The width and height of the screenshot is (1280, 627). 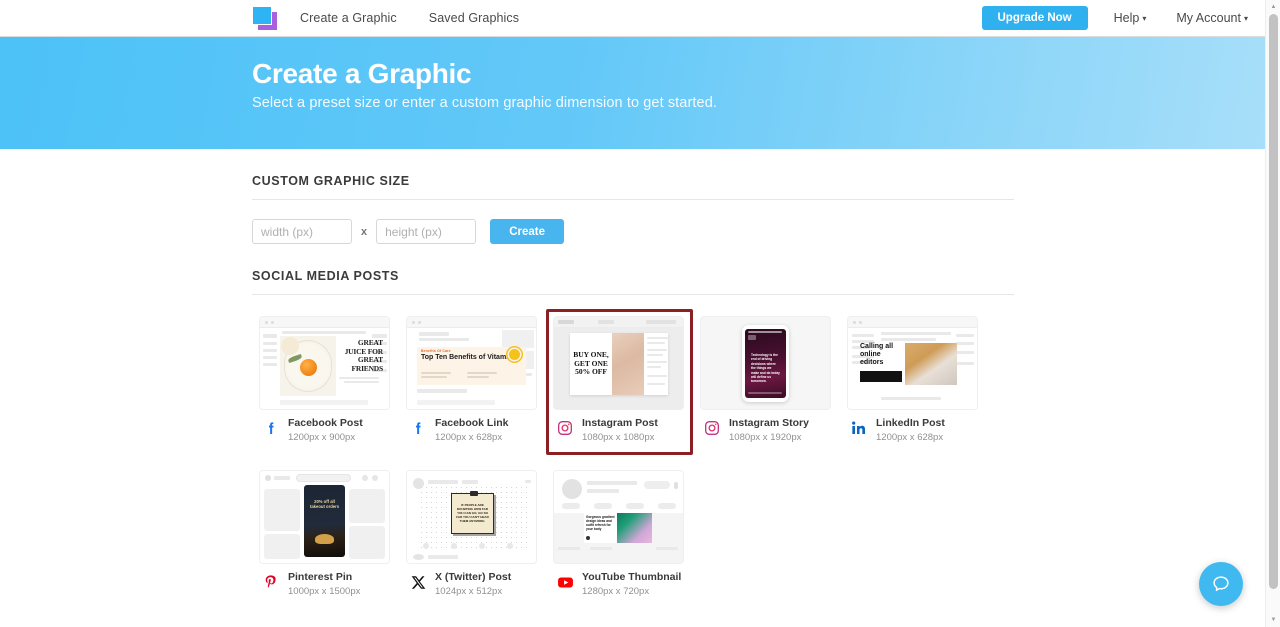 I want to click on custom-size-form: x Create, so click(x=766, y=231).